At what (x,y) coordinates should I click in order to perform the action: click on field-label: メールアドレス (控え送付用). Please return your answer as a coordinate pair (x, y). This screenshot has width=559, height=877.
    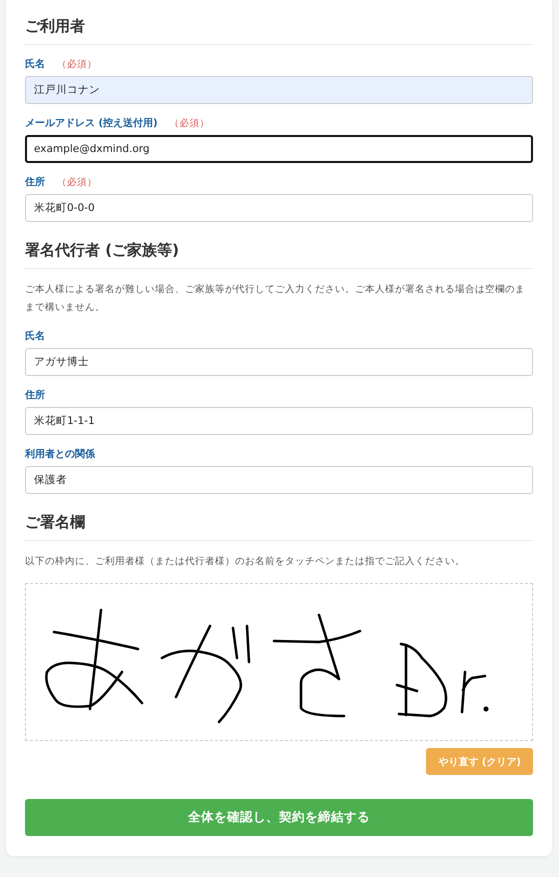
    Looking at the image, I should click on (91, 123).